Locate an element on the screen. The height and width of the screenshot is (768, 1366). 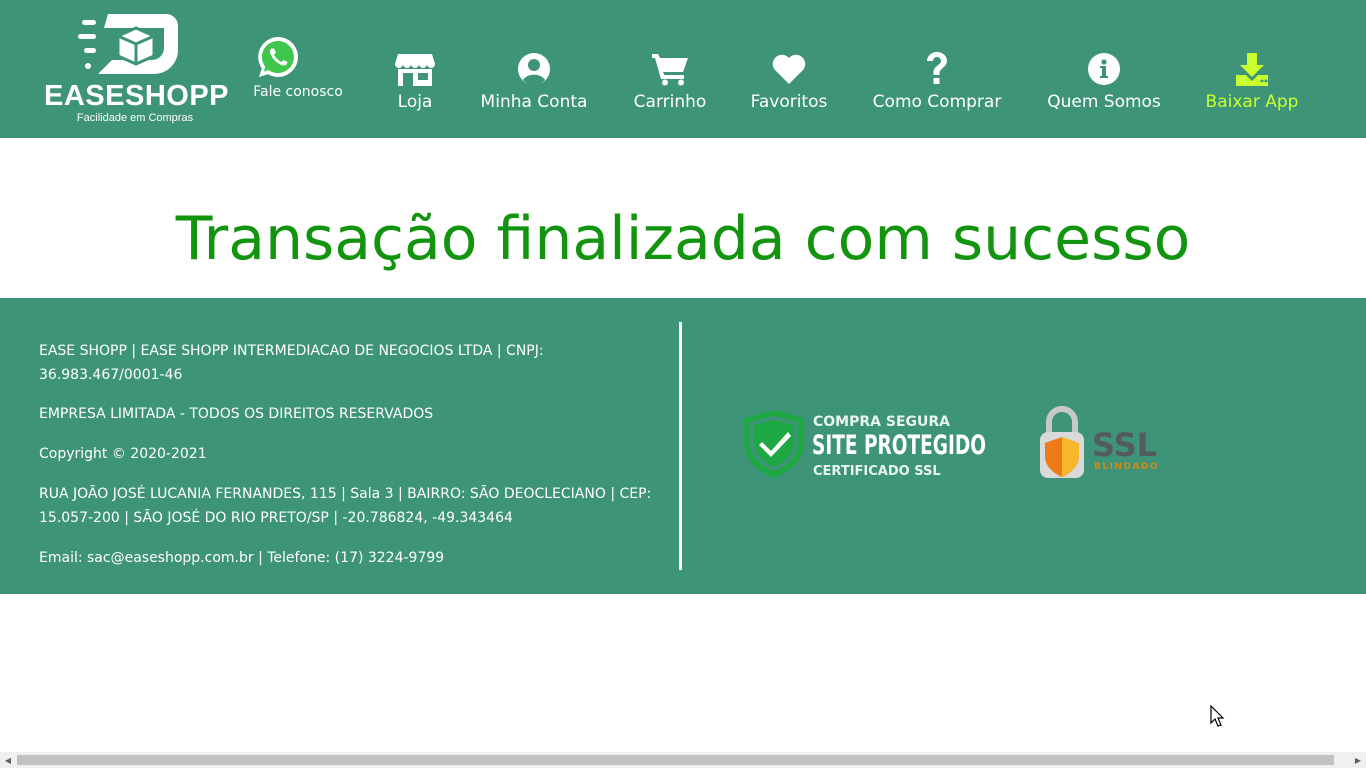
logo-box-icon is located at coordinates (128, 44).